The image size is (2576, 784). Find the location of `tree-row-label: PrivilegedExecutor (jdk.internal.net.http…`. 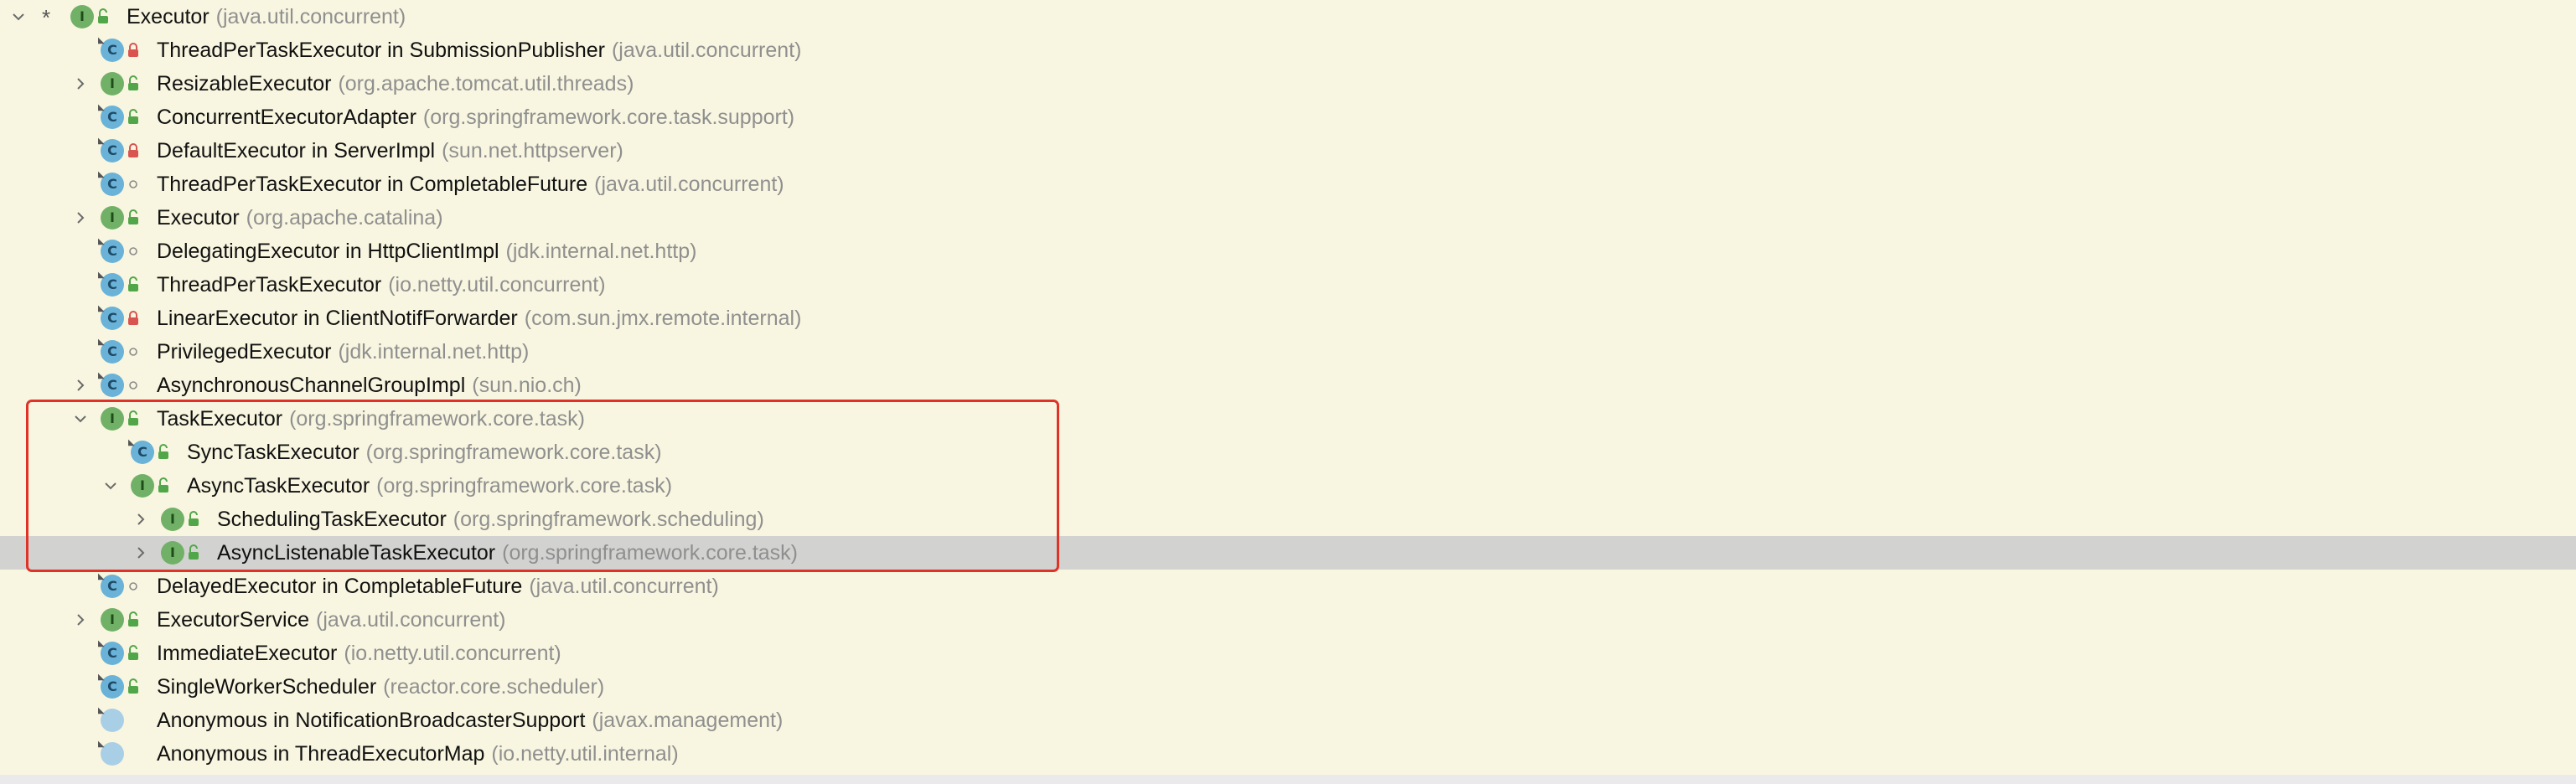

tree-row-label: PrivilegedExecutor (jdk.internal.net.http… is located at coordinates (343, 352).